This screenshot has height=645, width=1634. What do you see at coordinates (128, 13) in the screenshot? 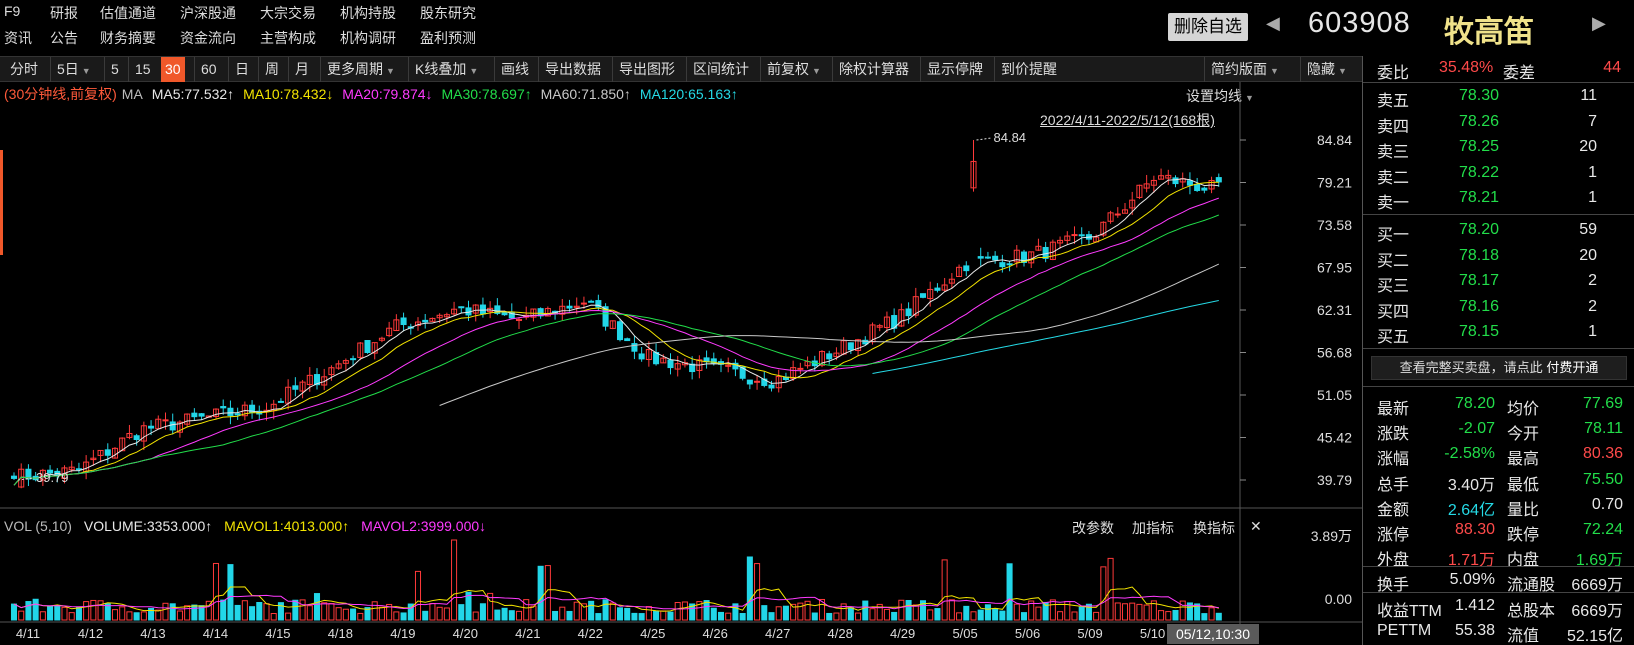
I see `menu-valuation: 估值通道` at bounding box center [128, 13].